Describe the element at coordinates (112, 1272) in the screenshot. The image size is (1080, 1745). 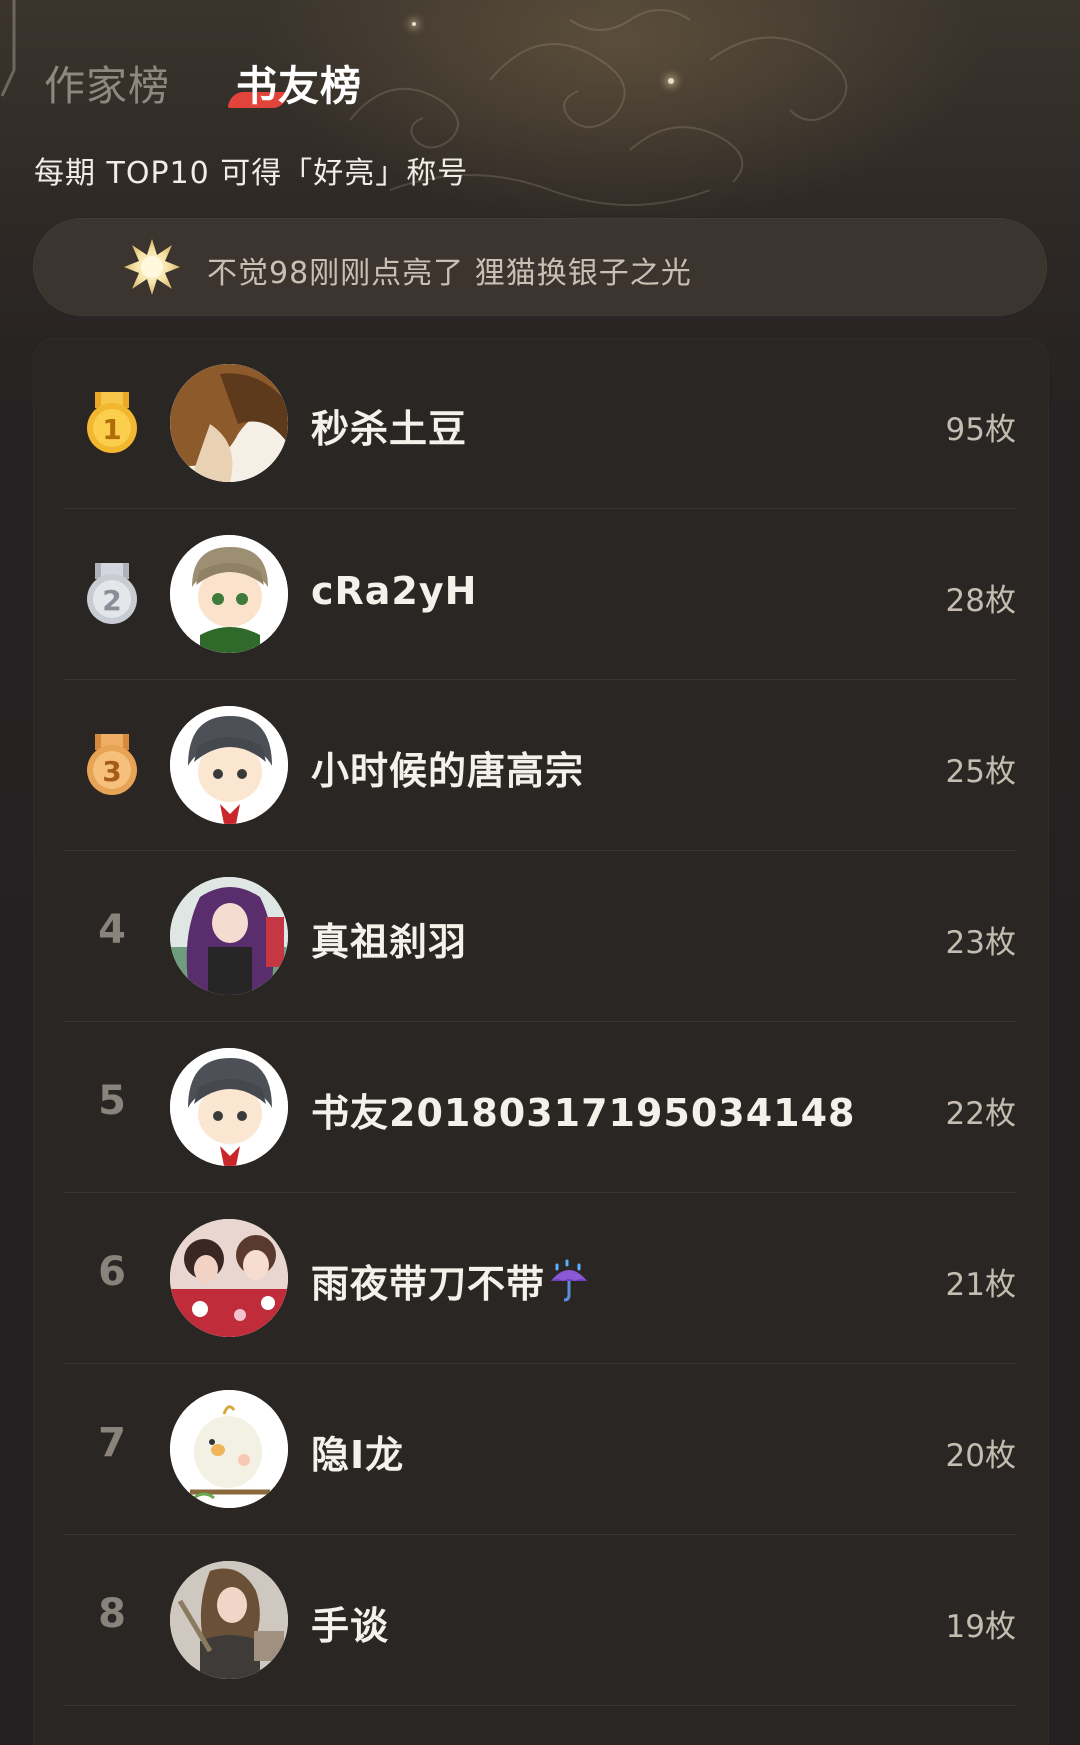
I see `rank-number: 6` at that location.